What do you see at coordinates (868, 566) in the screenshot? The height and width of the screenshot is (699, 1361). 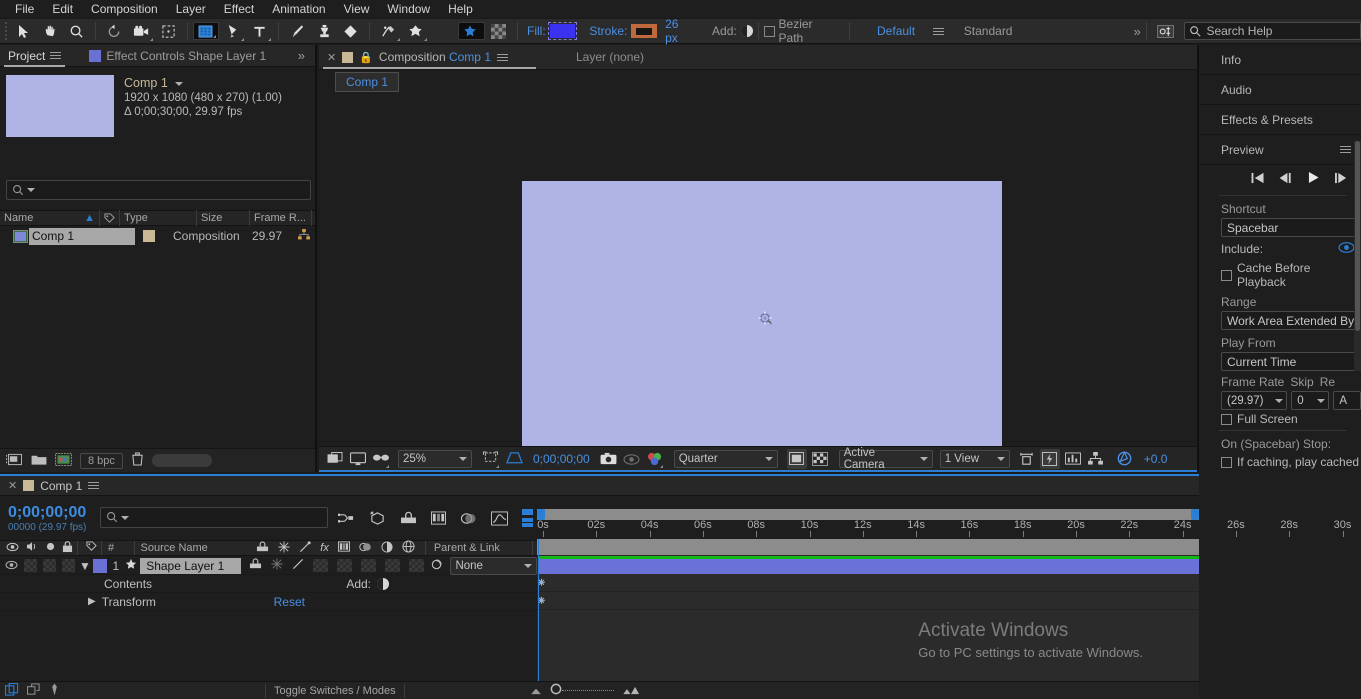 I see `layer-duration-bar` at bounding box center [868, 566].